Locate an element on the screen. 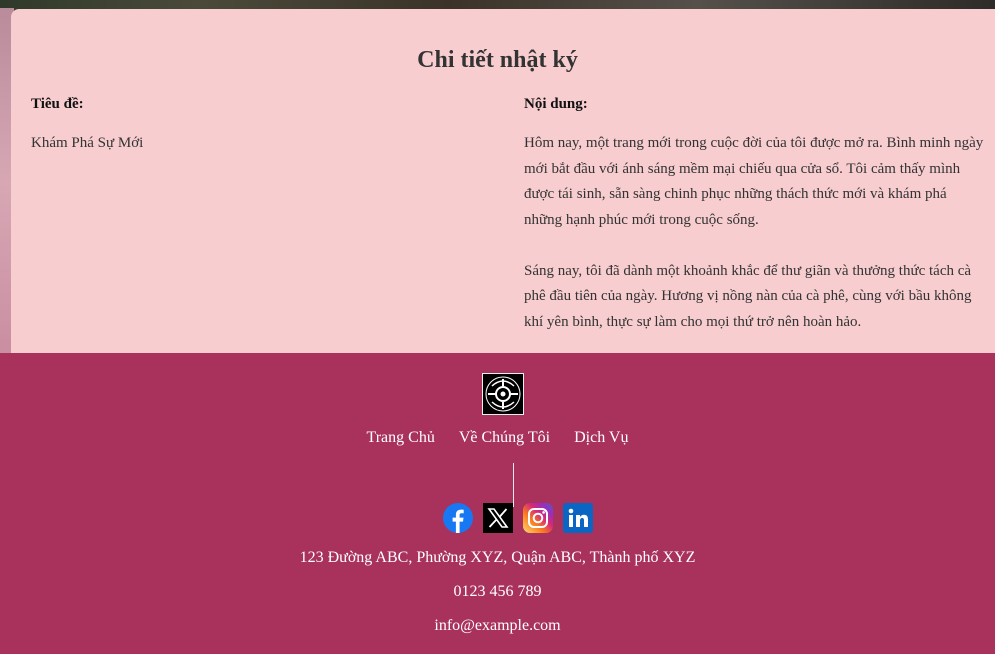  facebook-icon is located at coordinates (458, 518).